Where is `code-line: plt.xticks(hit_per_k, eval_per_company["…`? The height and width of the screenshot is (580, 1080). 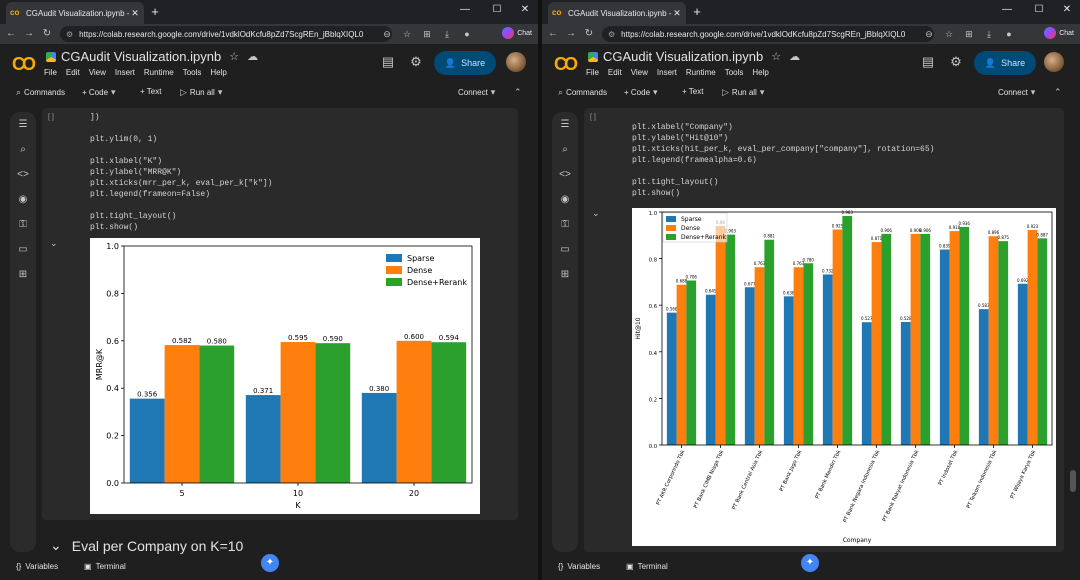
code-line: plt.xticks(hit_per_k, eval_per_company["… is located at coordinates (783, 149).